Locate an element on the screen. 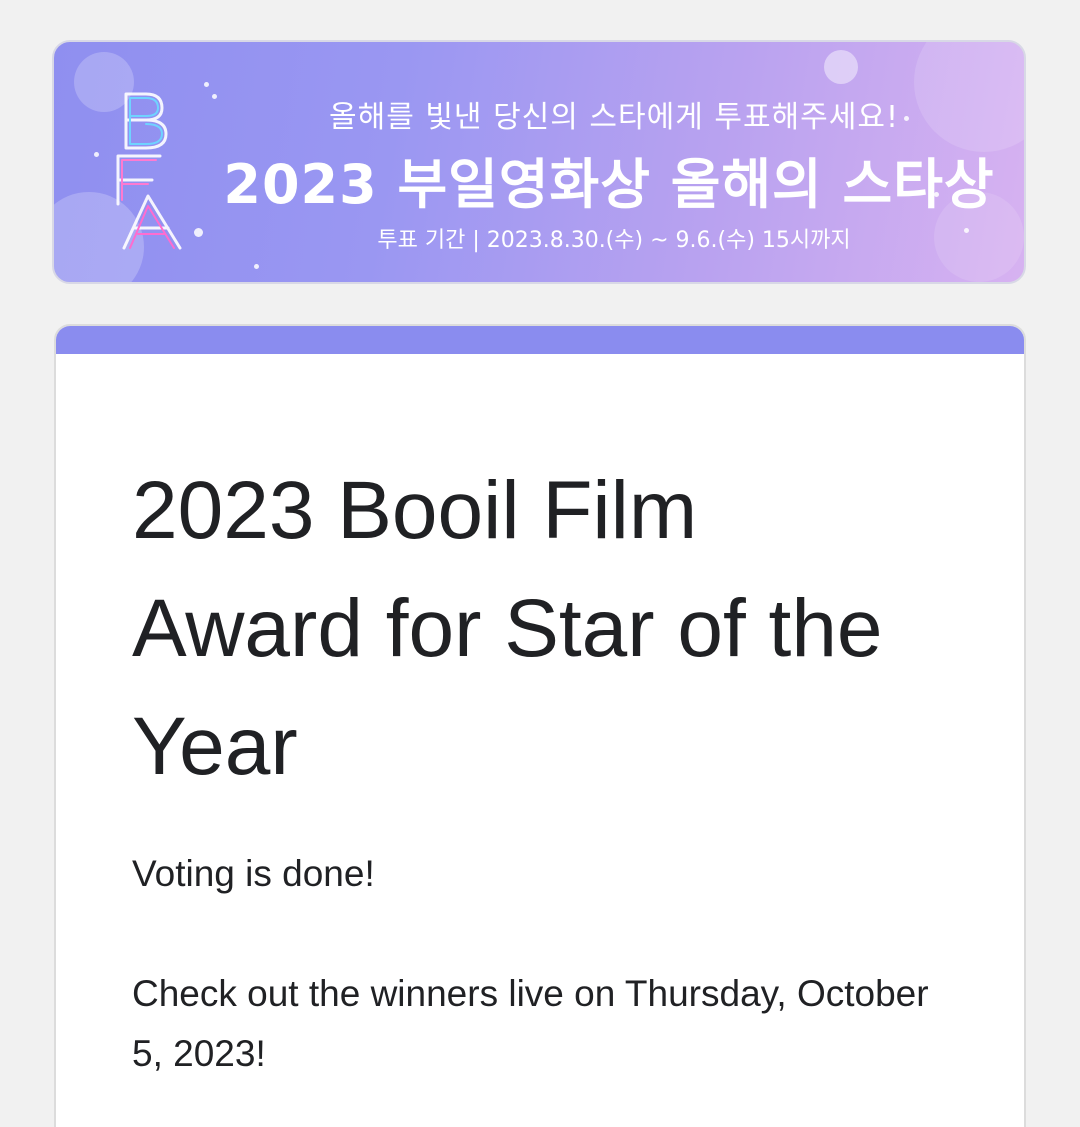 This screenshot has width=1080, height=1127. card-accent-bar is located at coordinates (540, 340).